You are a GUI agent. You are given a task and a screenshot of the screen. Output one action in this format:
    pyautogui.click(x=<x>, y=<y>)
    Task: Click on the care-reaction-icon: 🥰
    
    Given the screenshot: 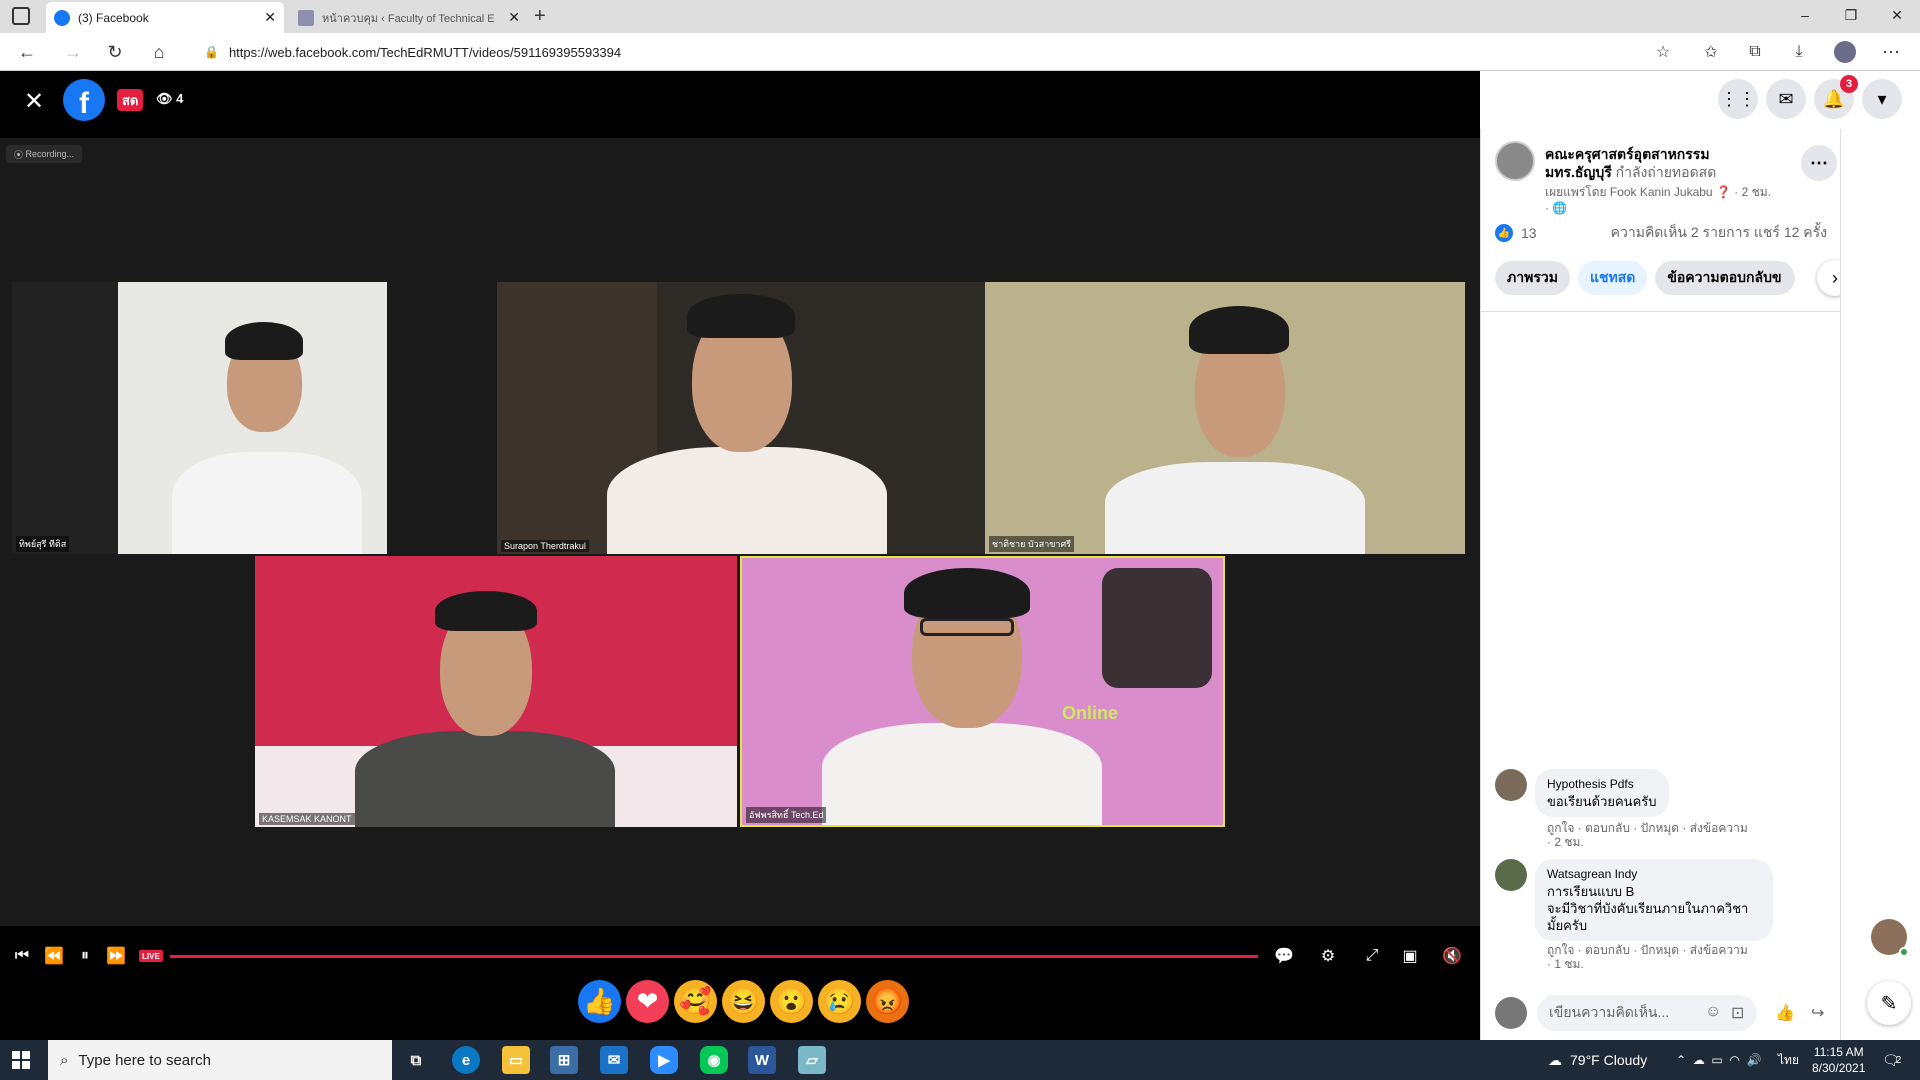 What is the action you would take?
    pyautogui.click(x=695, y=1001)
    